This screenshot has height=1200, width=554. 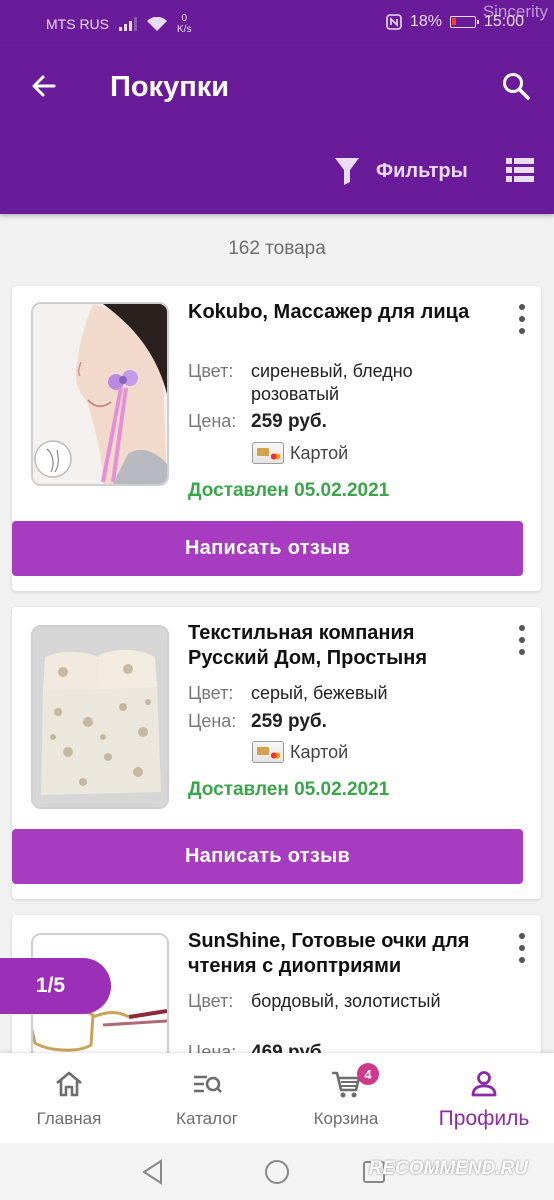 I want to click on status-left: MTS RUS 0 K/s, so click(x=118, y=24).